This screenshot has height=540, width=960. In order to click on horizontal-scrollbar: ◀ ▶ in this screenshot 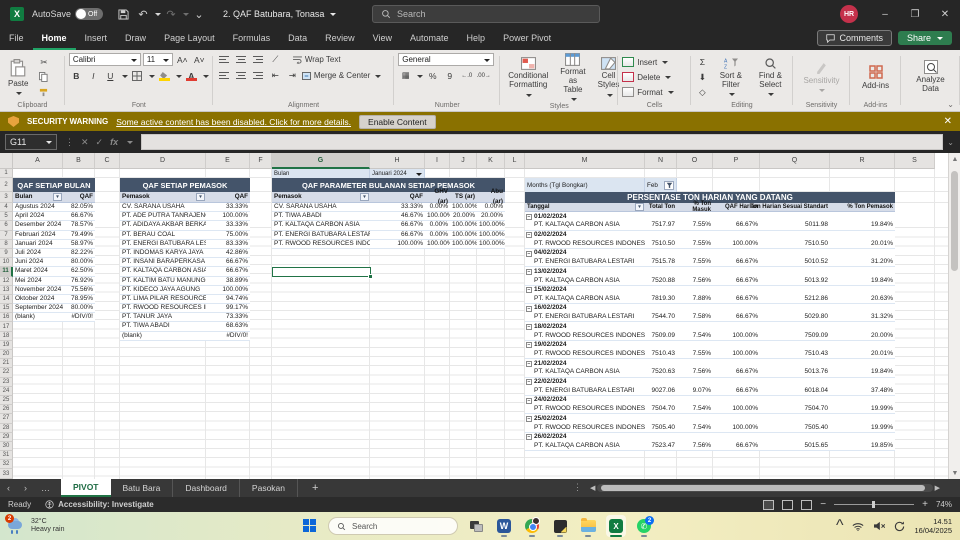, I will do `click(765, 488)`.